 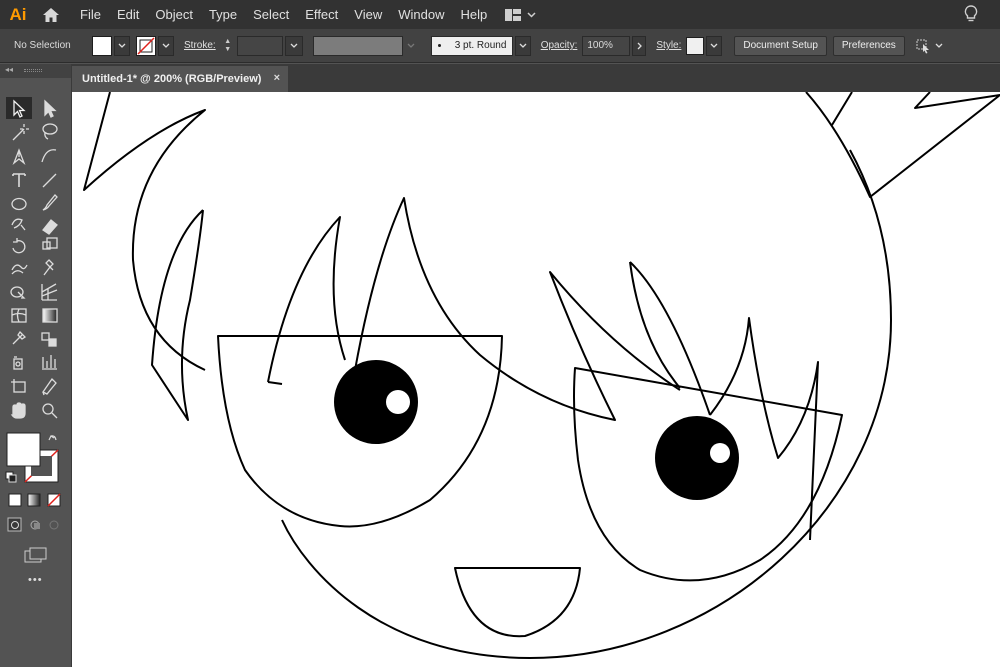 What do you see at coordinates (15, 500) in the screenshot?
I see `color-mode-icon` at bounding box center [15, 500].